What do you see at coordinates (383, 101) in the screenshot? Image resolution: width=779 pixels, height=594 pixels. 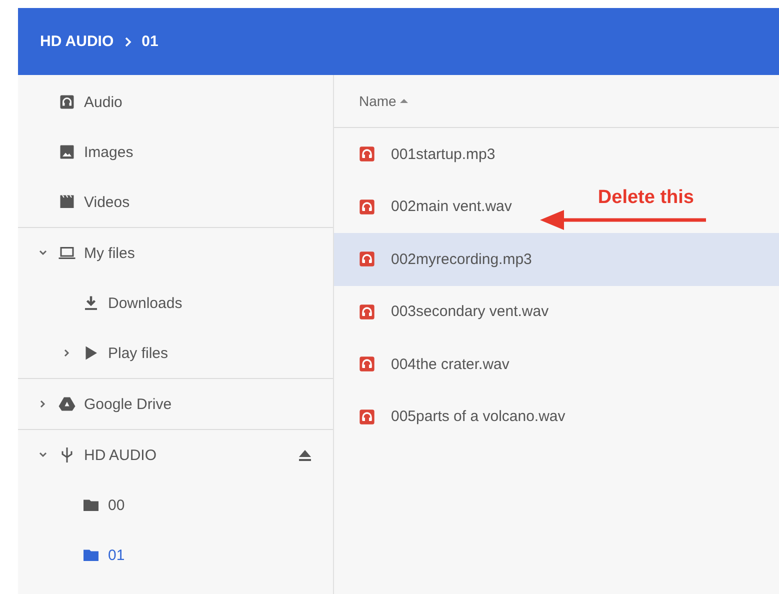 I see `column-header: Name` at bounding box center [383, 101].